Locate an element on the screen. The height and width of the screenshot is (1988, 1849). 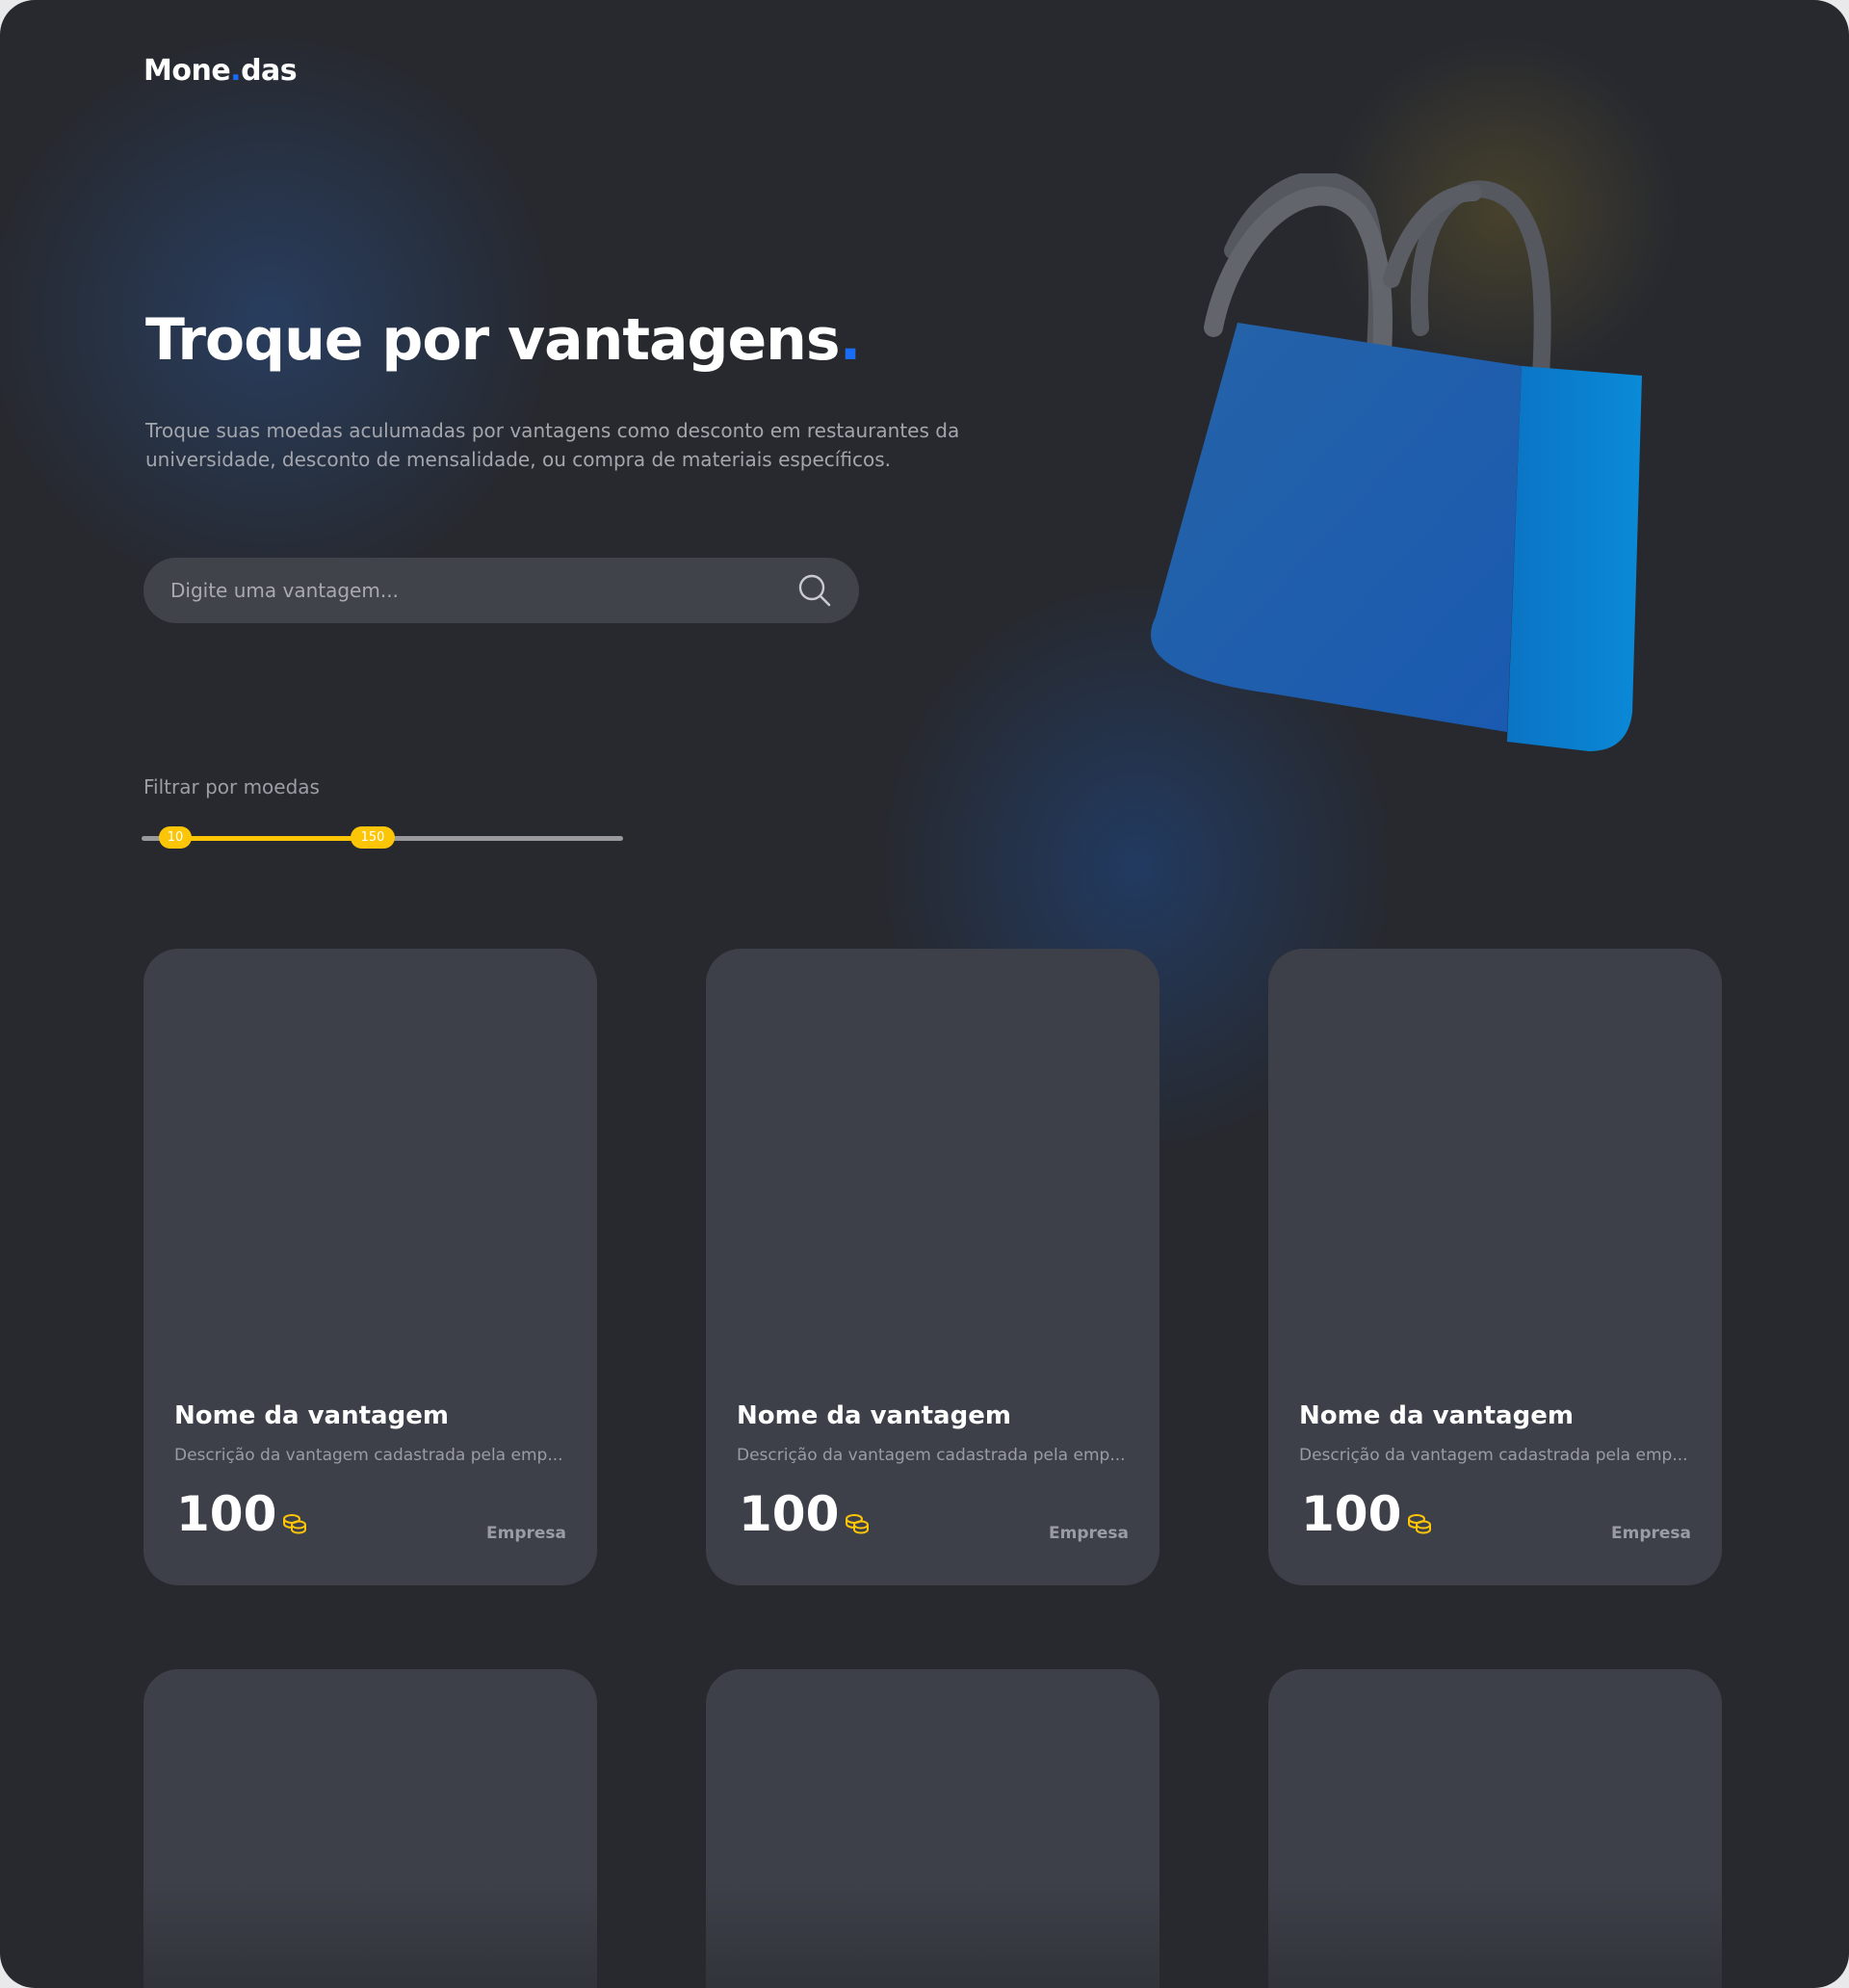
slider-fill is located at coordinates (274, 838).